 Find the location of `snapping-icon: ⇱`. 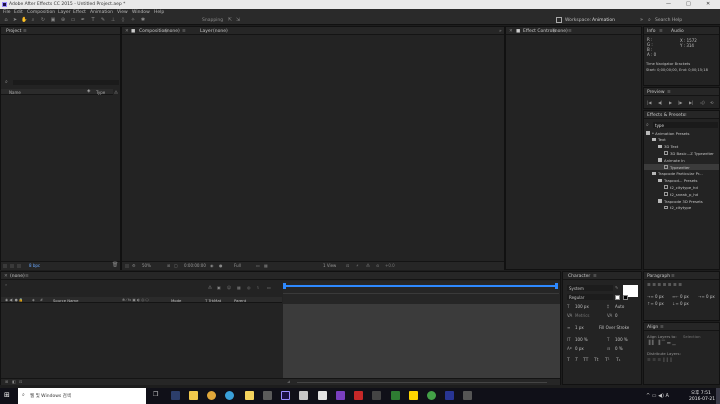

snapping-icon: ⇱ is located at coordinates (230, 20).